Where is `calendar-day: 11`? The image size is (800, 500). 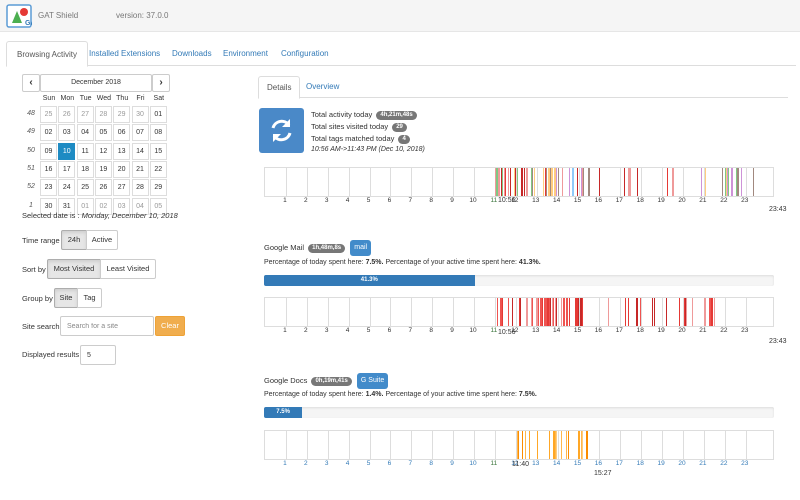 calendar-day: 11 is located at coordinates (85, 151).